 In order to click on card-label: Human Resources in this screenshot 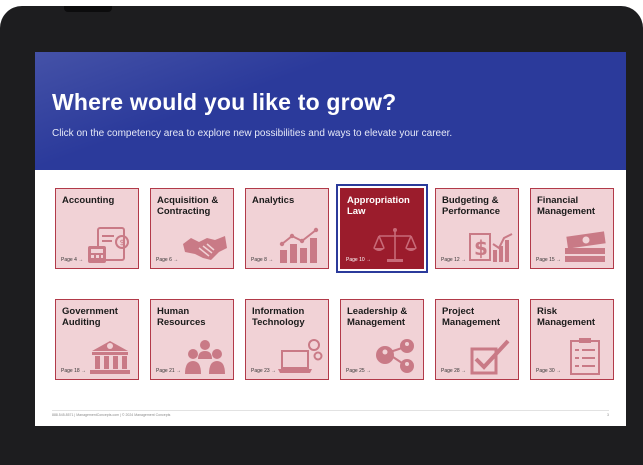, I will do `click(181, 317)`.